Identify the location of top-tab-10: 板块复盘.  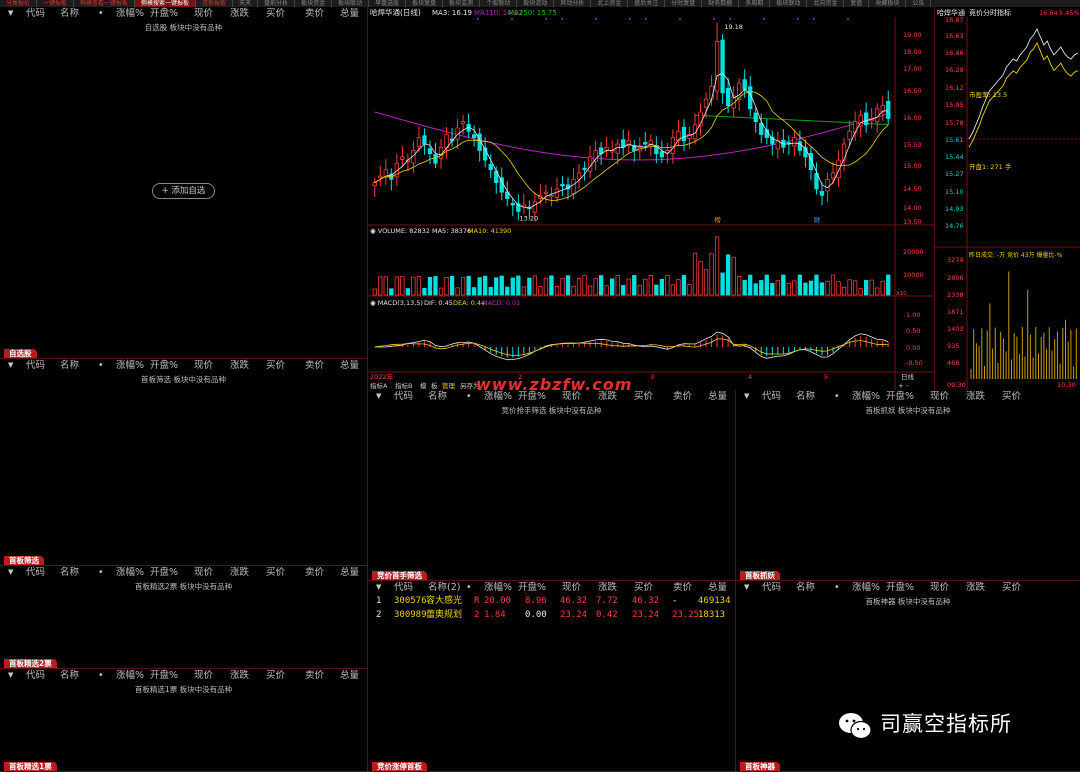
(425, 3).